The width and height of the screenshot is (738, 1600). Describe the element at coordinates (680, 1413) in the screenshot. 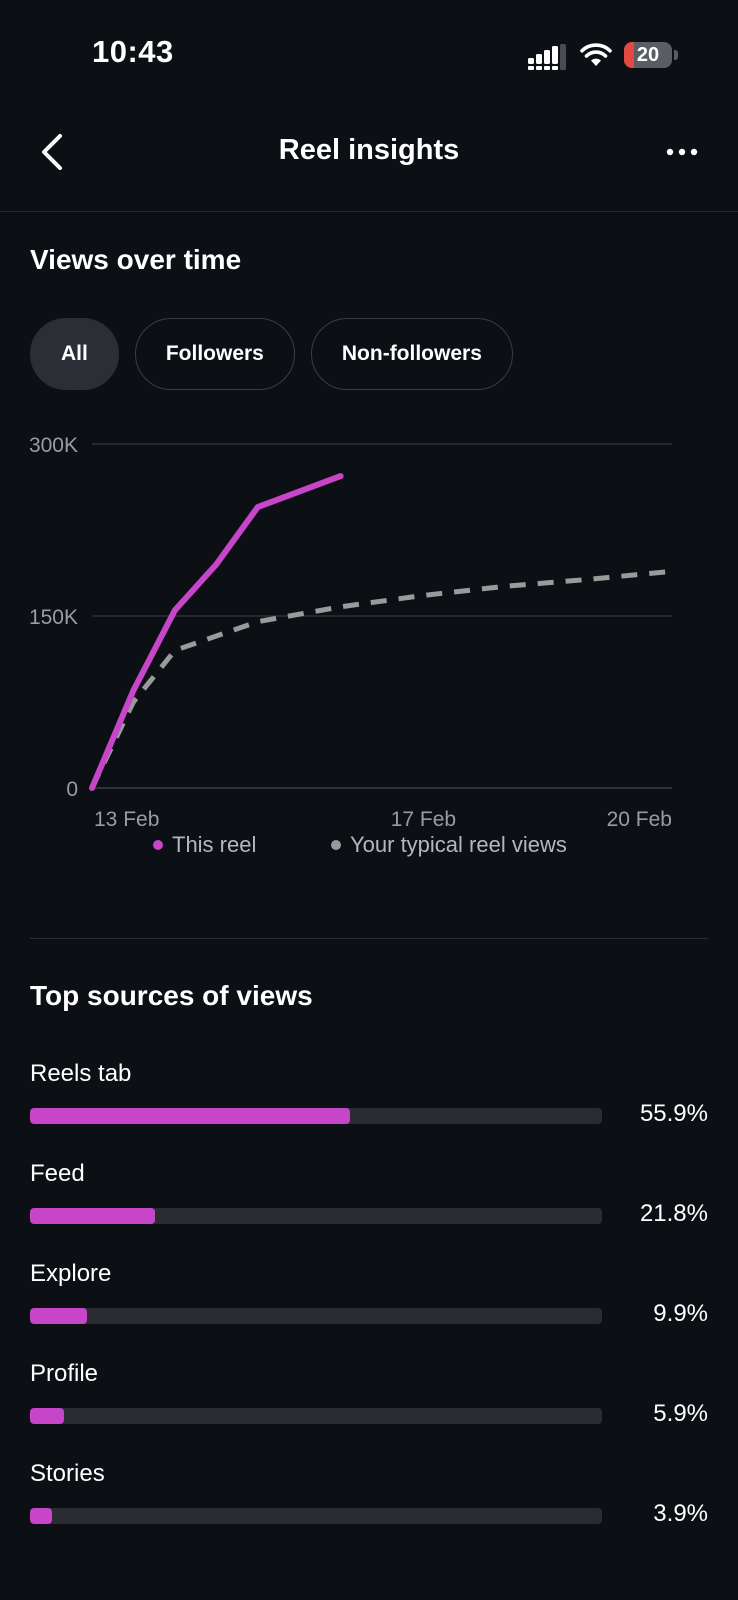

I see `source-percent: 5.9%` at that location.